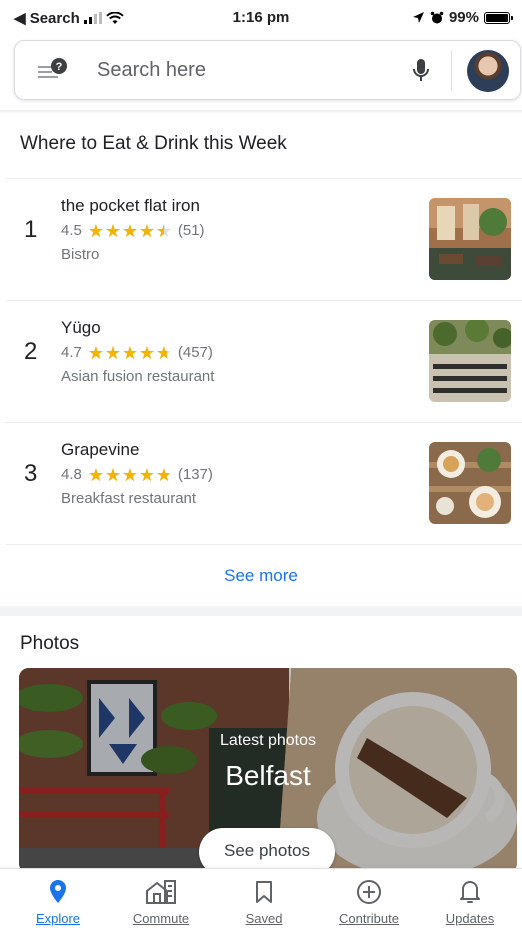 The height and width of the screenshot is (928, 522). What do you see at coordinates (130, 205) in the screenshot?
I see `place-name: the pocket flat iron` at bounding box center [130, 205].